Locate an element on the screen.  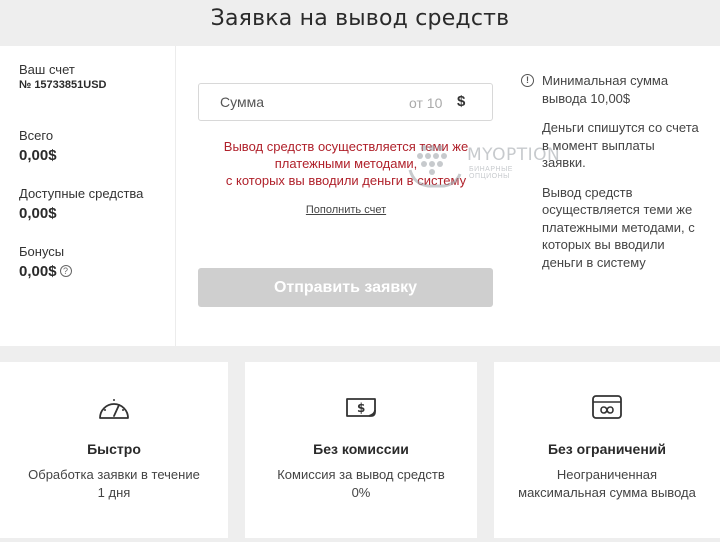
feature-desc: Комиссия за вывод средств 0% is located at coordinates (361, 483).